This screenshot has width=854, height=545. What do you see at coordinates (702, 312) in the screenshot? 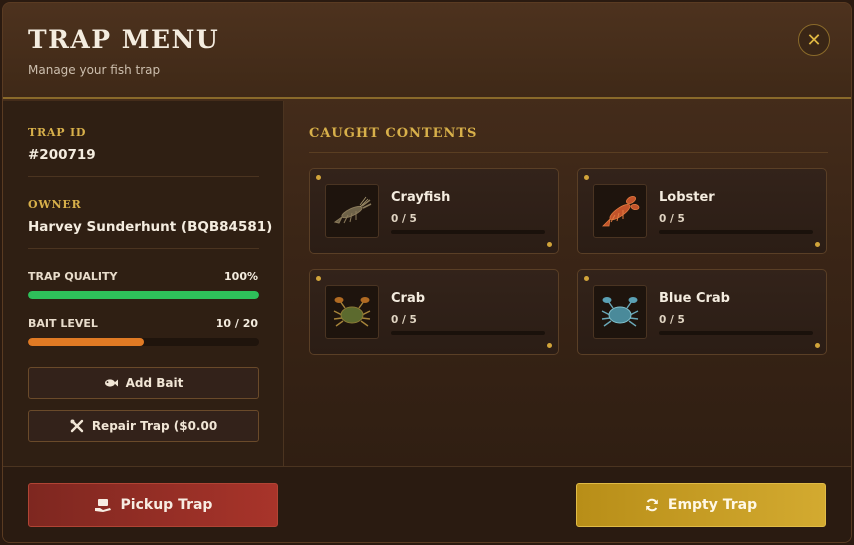
I see `catch-card-blue-crab: Blue Crab 0 / 5` at bounding box center [702, 312].